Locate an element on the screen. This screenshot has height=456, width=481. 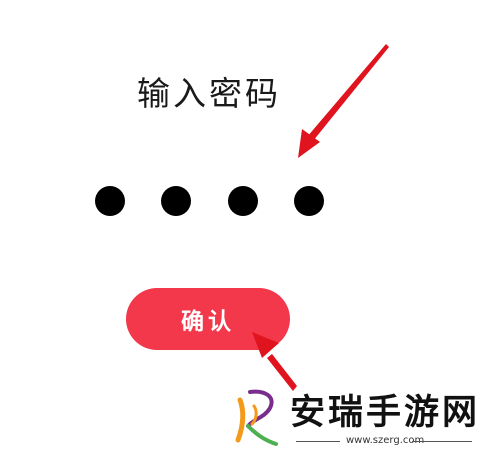
confirm-button: 确认 is located at coordinates (208, 319).